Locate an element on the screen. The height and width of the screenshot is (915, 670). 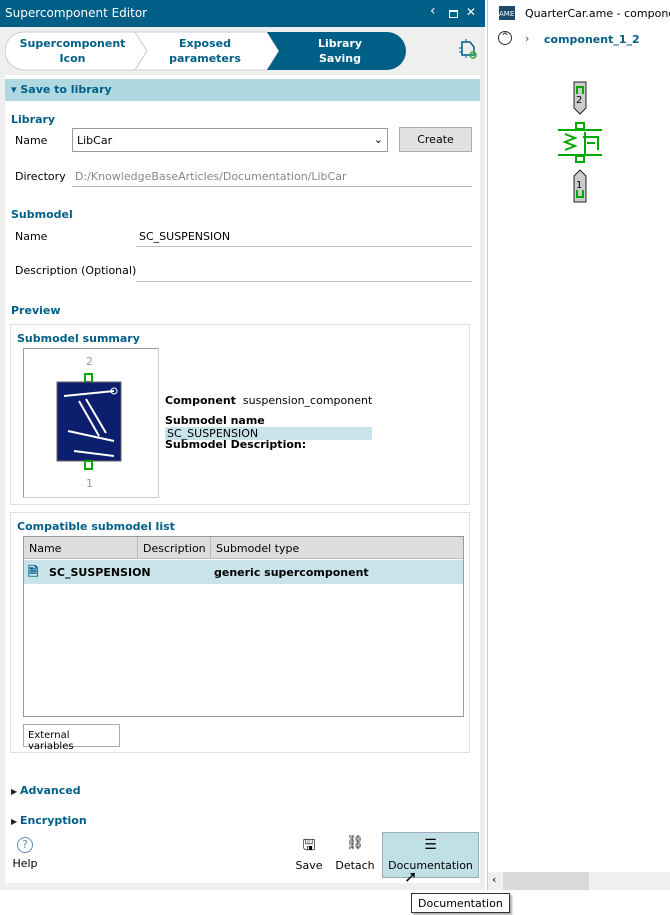
section-title: Save to library is located at coordinates (66, 89).